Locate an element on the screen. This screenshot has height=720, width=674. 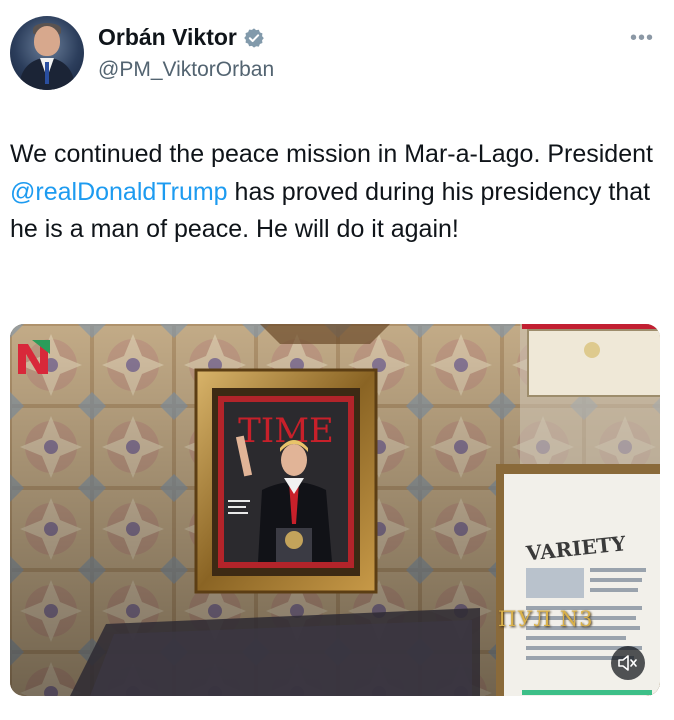
avatar-face is located at coordinates (47, 41).